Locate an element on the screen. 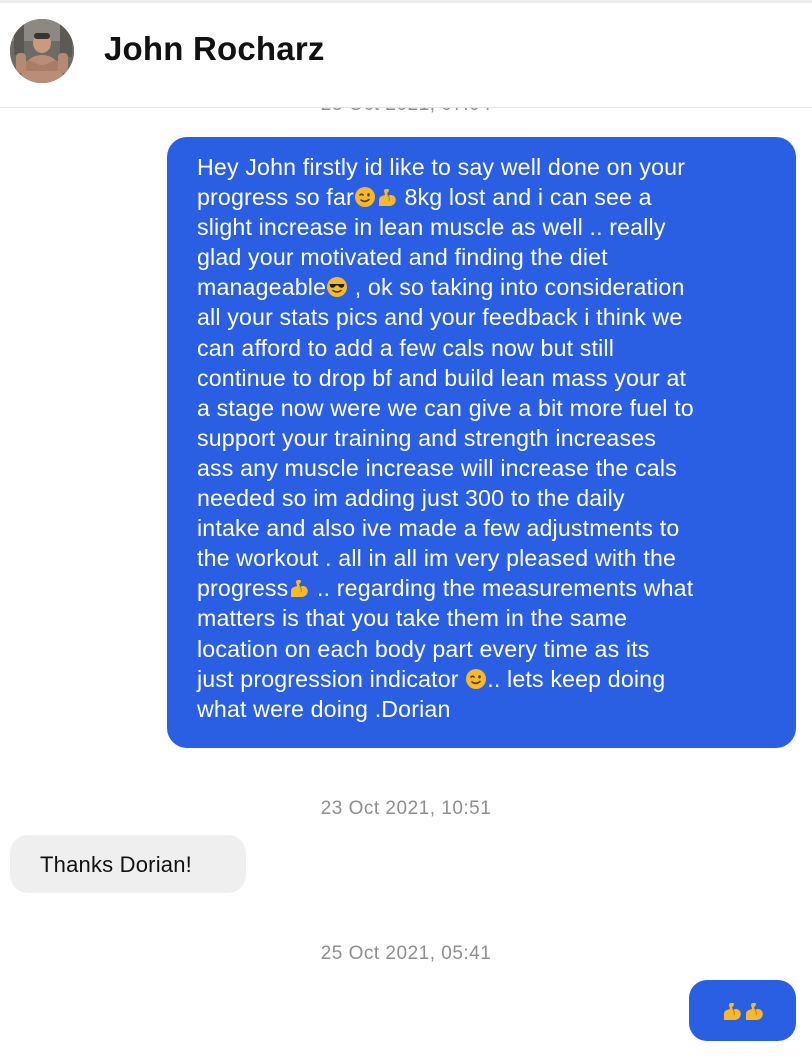  smiling-face-with-sunglasses-icon is located at coordinates (337, 286).